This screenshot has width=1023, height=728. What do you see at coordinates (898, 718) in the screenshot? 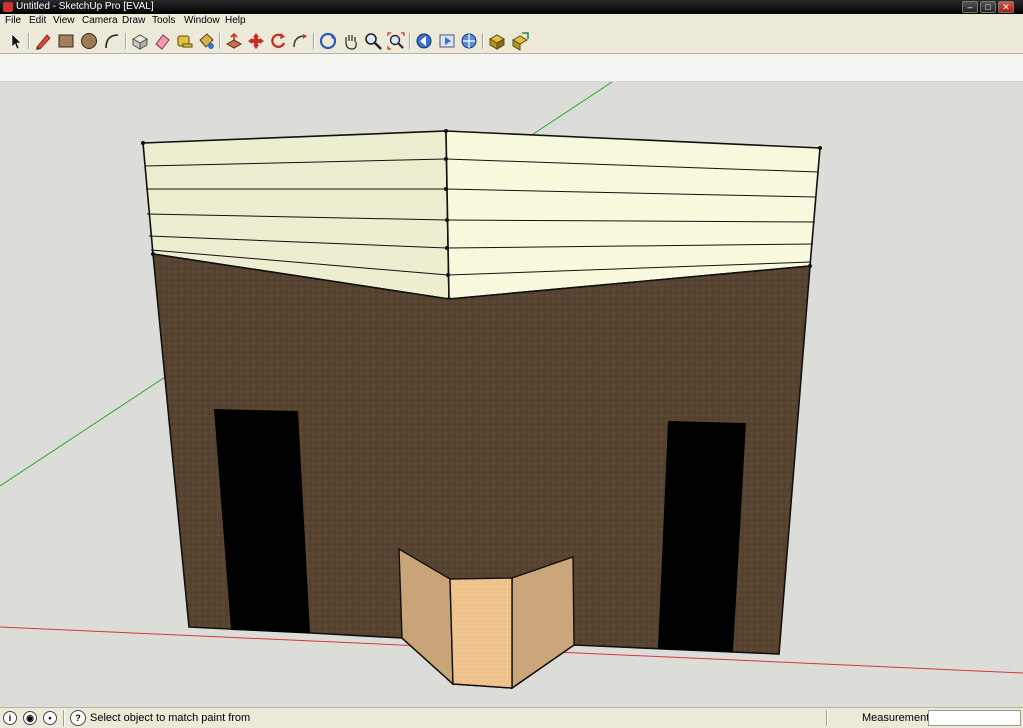
I see `measurements-label: Measurements` at bounding box center [898, 718].